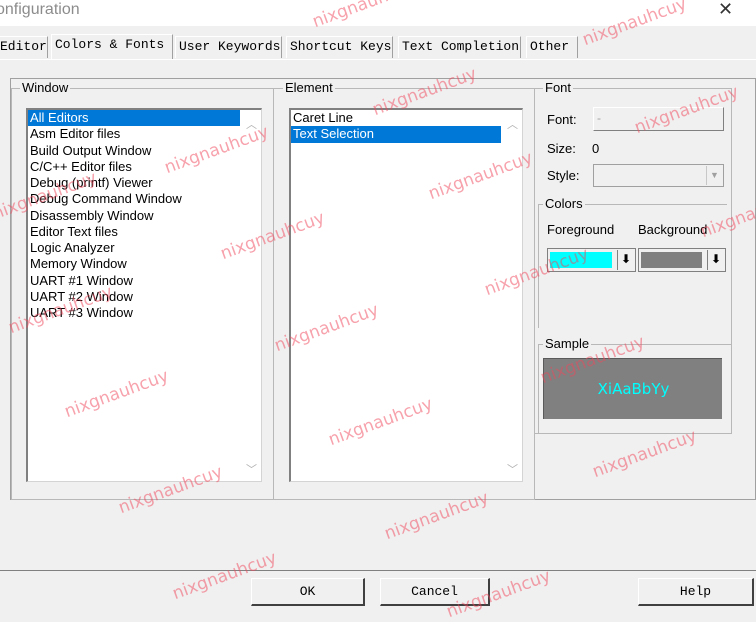  What do you see at coordinates (309, 87) in the screenshot?
I see `element-group-legend: Element` at bounding box center [309, 87].